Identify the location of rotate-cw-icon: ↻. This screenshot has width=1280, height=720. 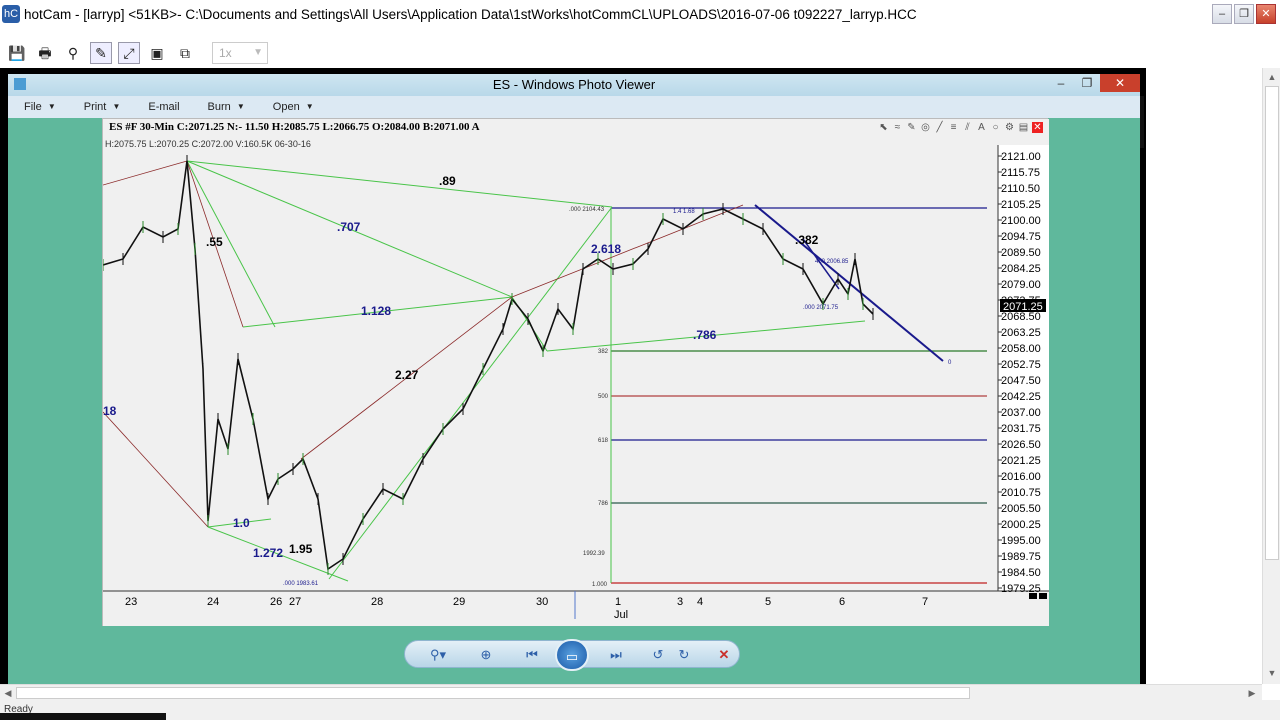
(684, 655).